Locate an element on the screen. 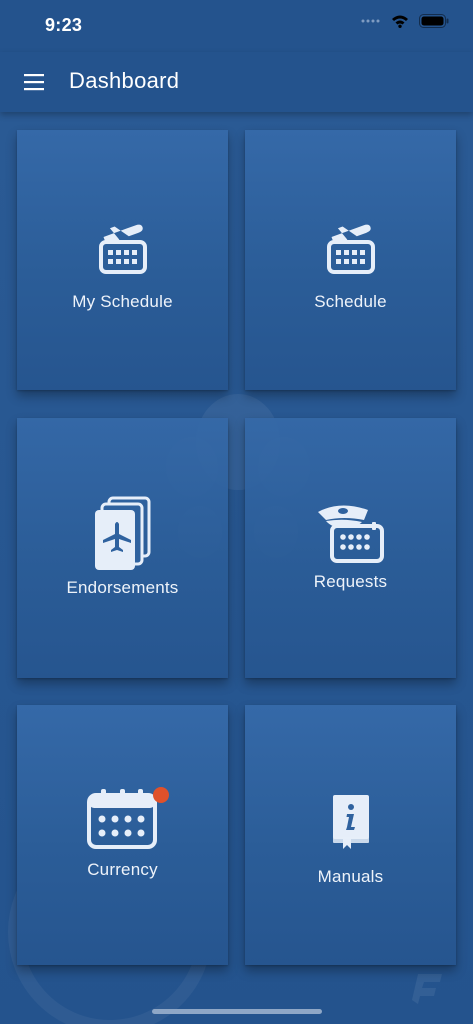 This screenshot has height=1024, width=473. tile-endorsements: Endorsements is located at coordinates (122, 548).